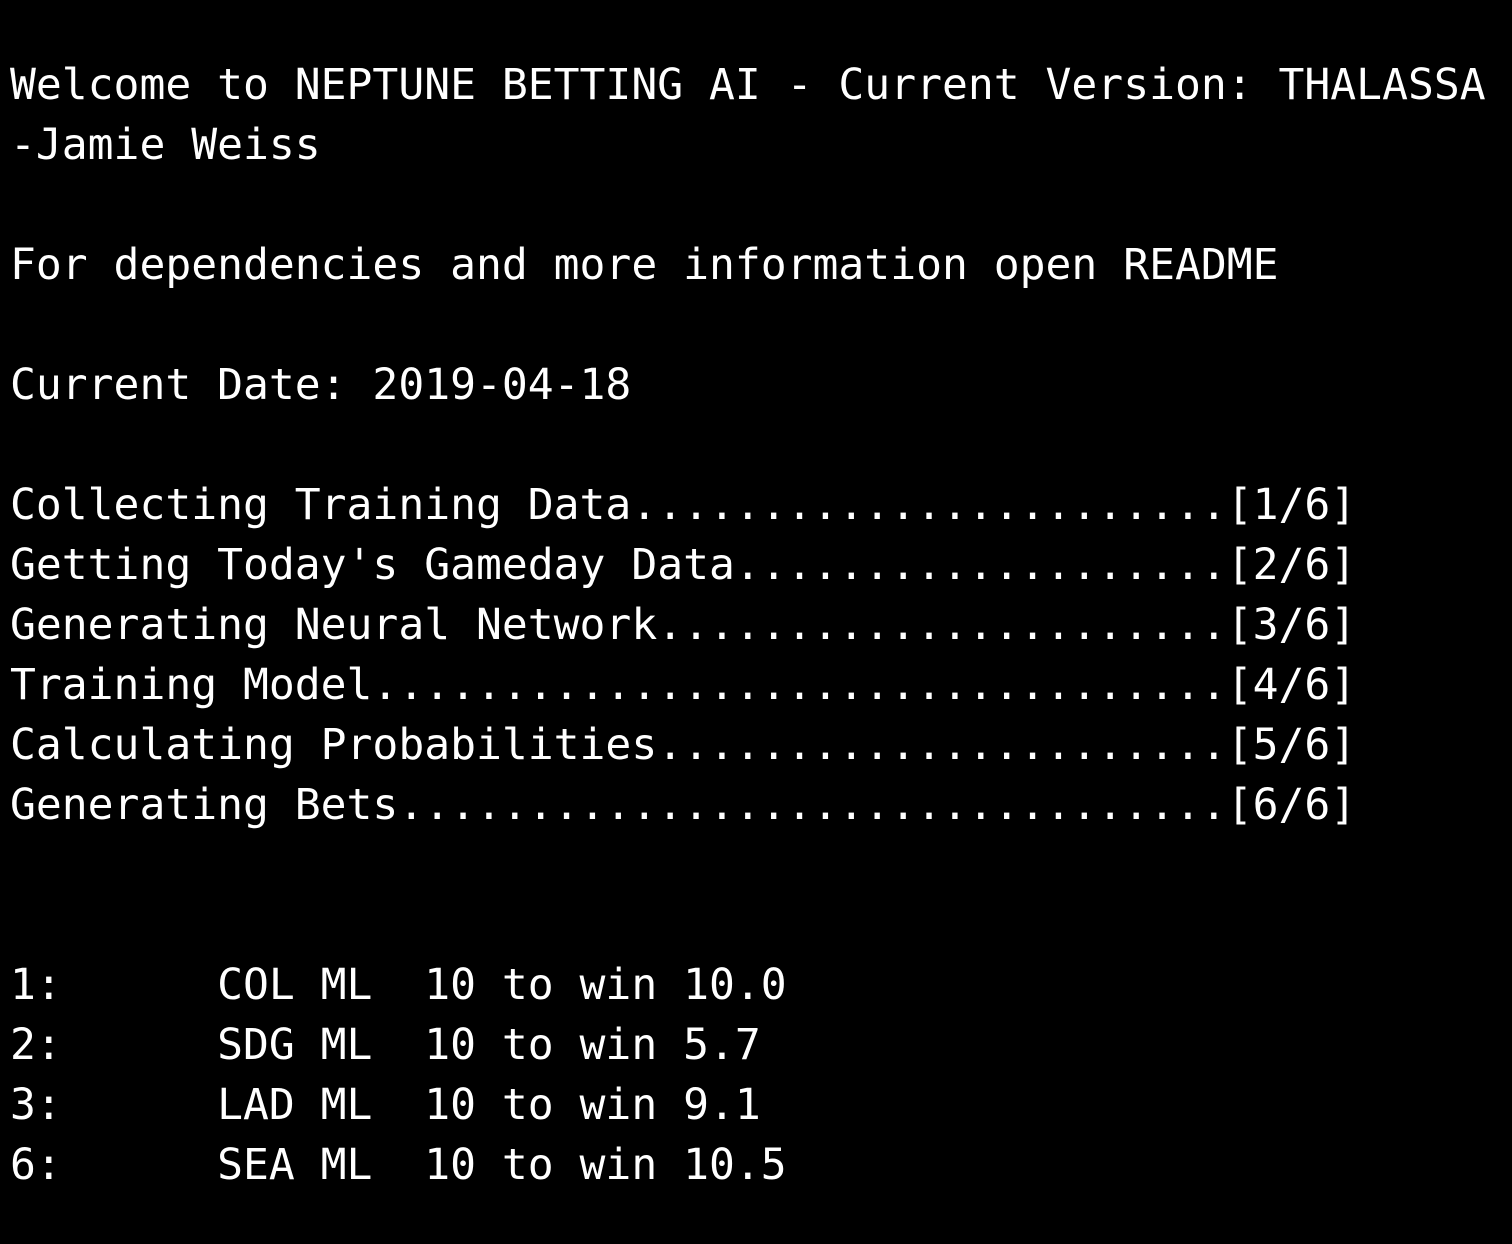 This screenshot has width=1512, height=1244. Describe the element at coordinates (165, 145) in the screenshot. I see `author-line: -Jamie Weiss` at that location.